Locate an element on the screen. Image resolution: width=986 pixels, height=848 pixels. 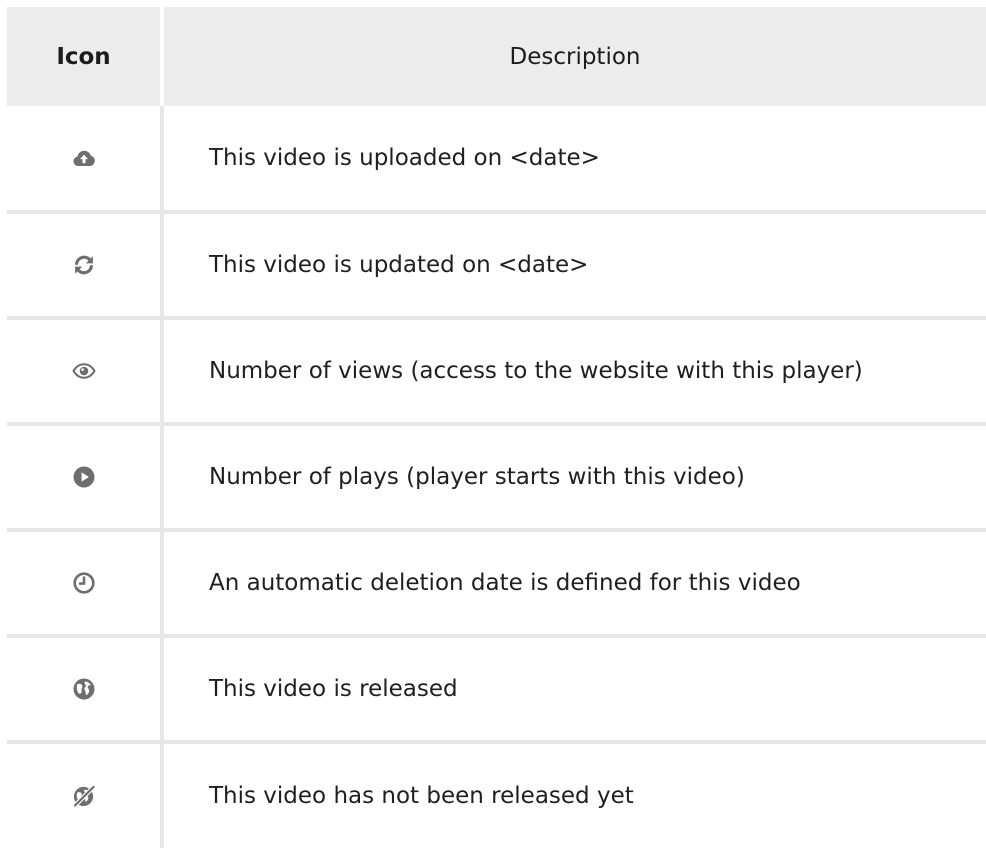
play-circle-icon is located at coordinates (84, 477).